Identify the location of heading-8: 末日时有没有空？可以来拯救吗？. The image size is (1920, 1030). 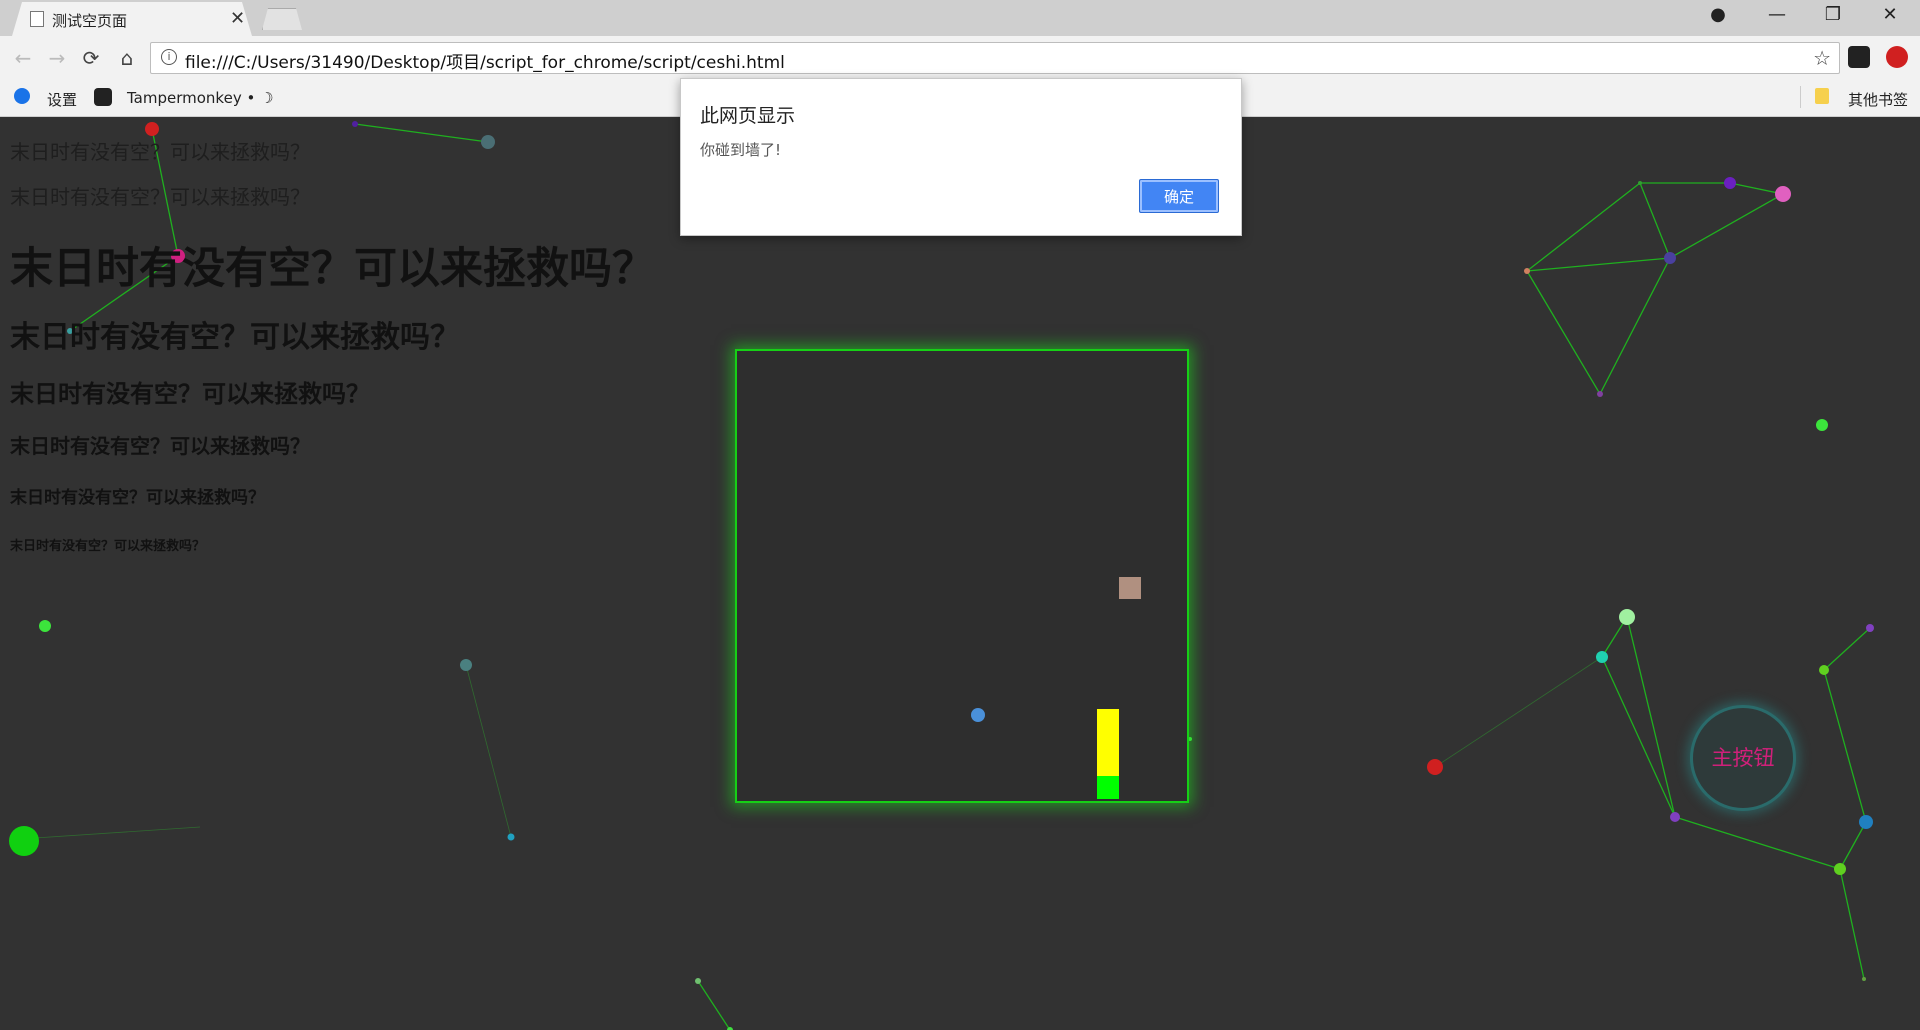
(108, 546).